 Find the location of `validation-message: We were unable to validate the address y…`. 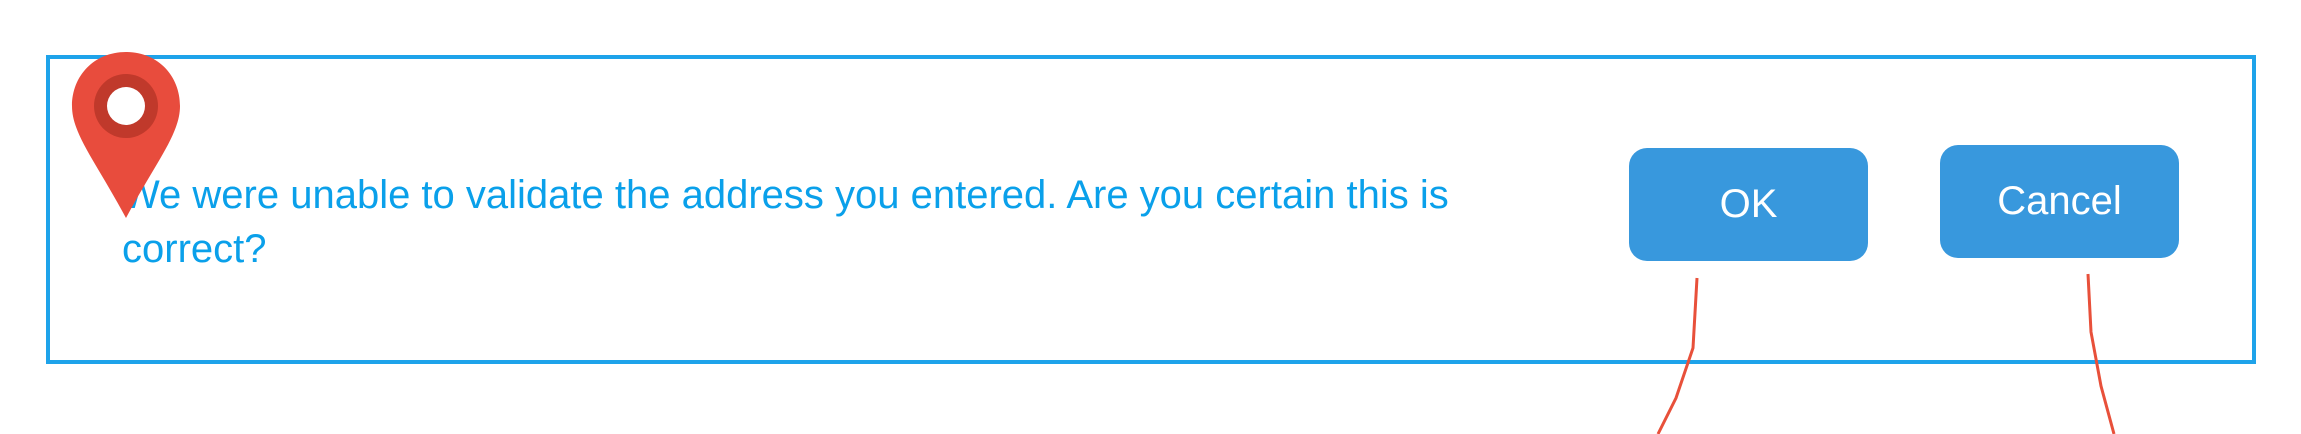

validation-message: We were unable to validate the address y… is located at coordinates (785, 222).